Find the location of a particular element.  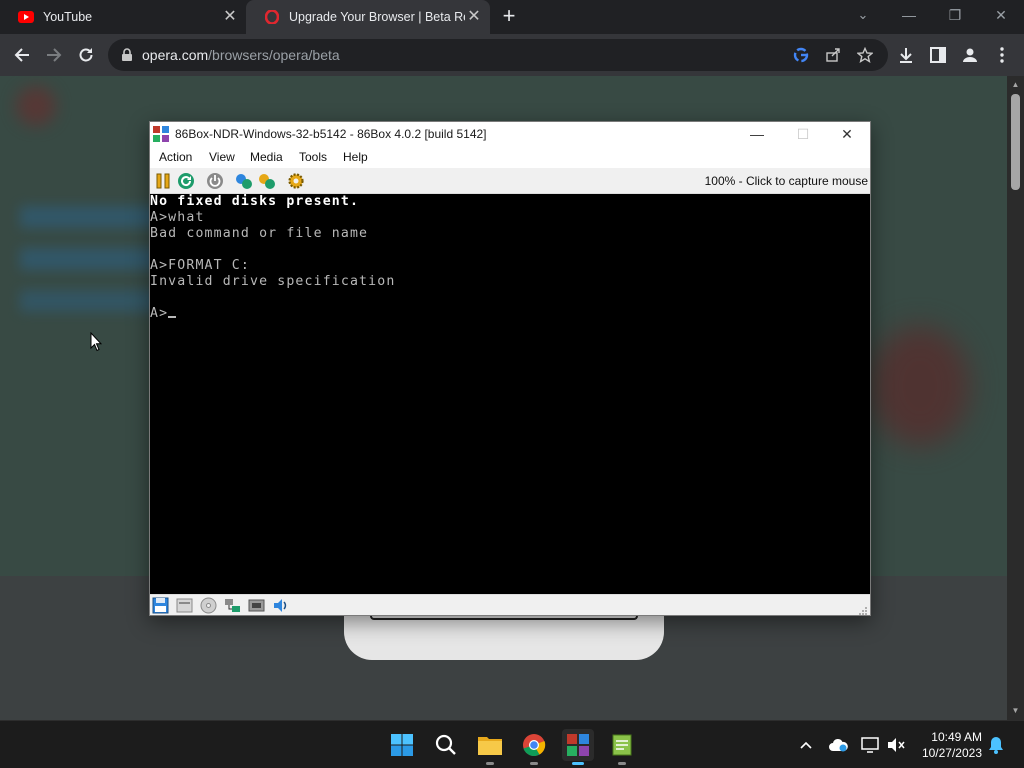

decorative-graphic is located at coordinates (920, 386).